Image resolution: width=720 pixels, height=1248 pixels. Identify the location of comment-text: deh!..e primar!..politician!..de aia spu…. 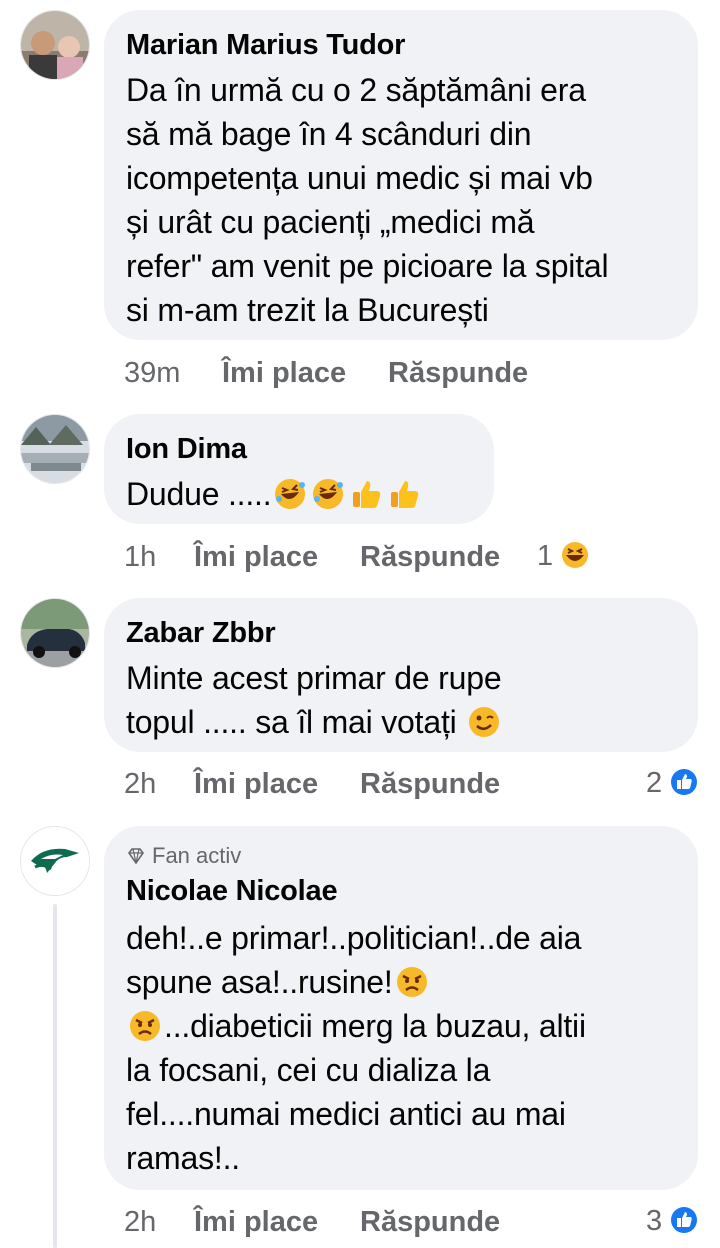
(356, 1048).